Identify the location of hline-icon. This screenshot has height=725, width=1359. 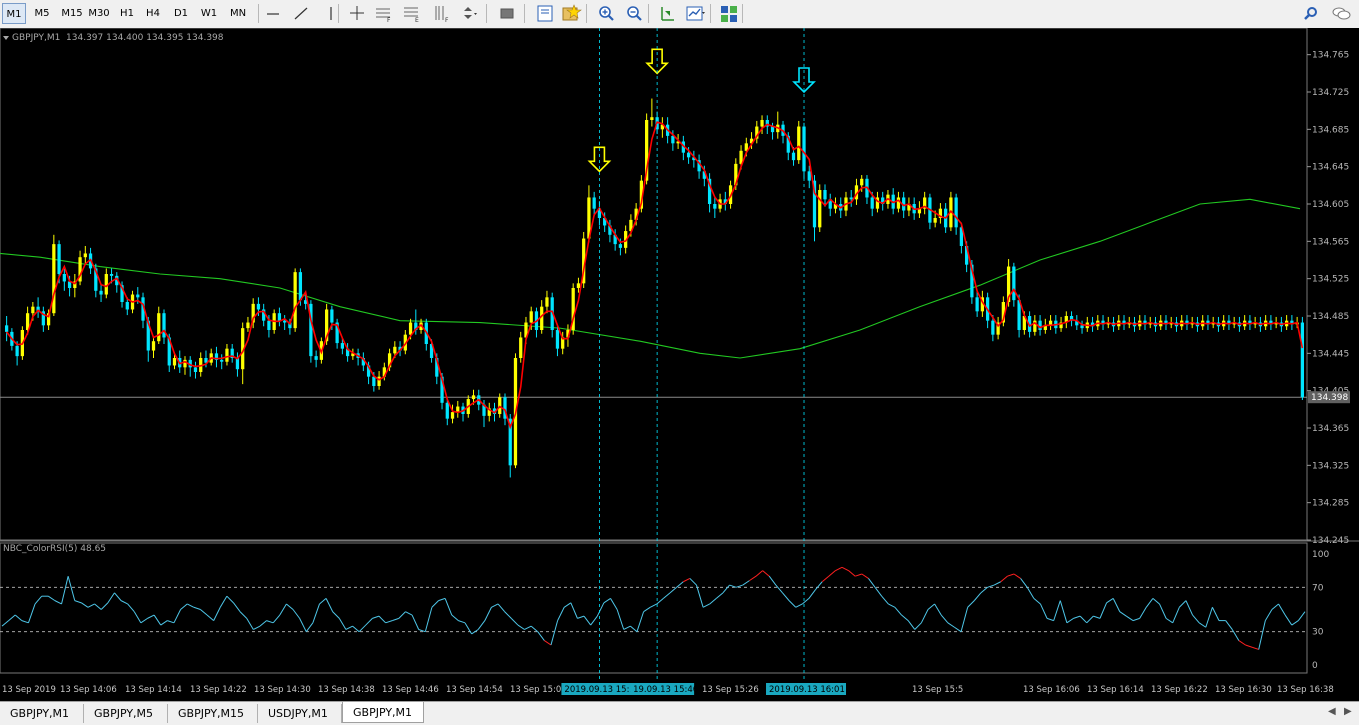
(273, 13).